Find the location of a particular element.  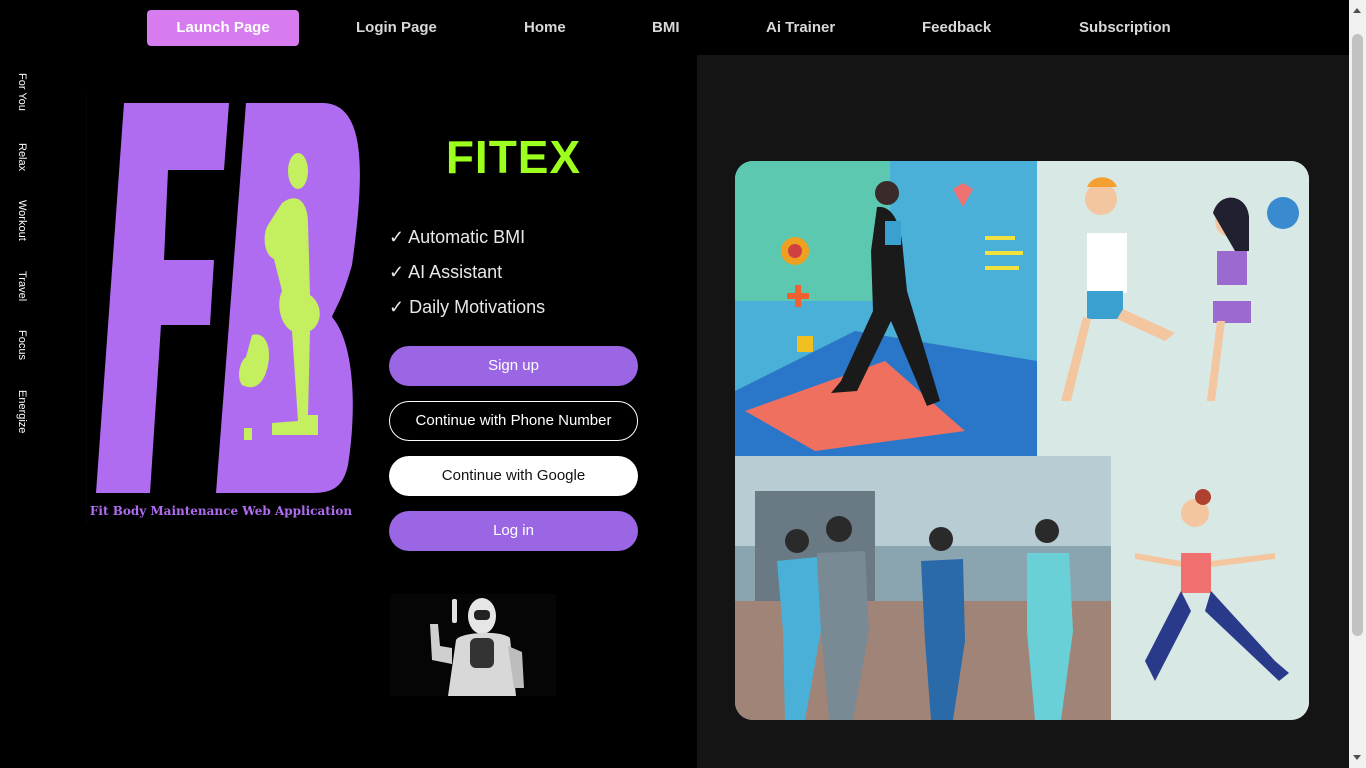

scroll-up-icon is located at coordinates (1357, 10).